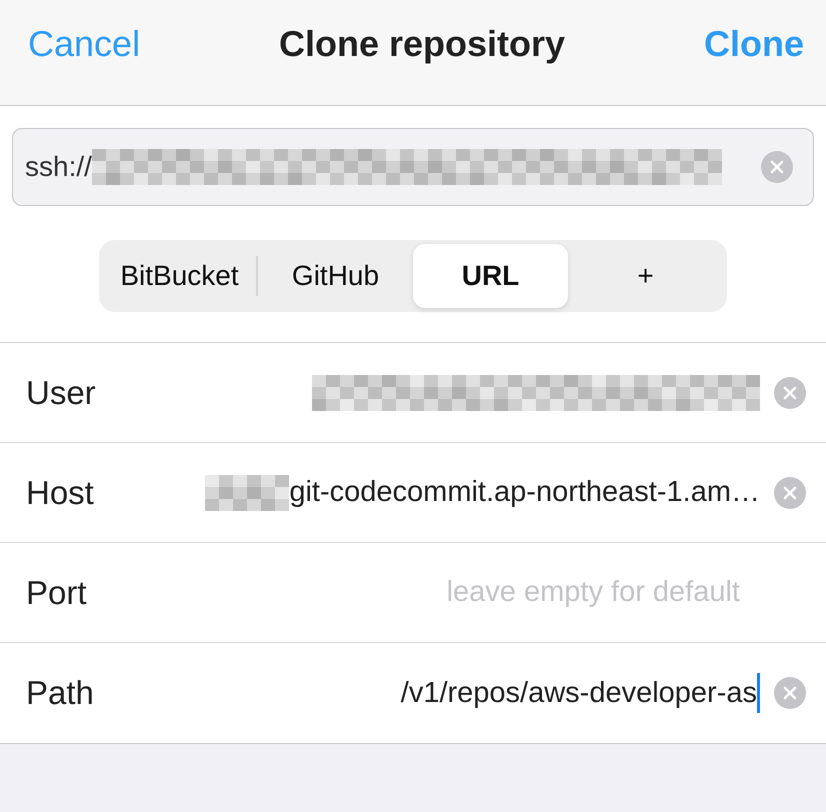  Describe the element at coordinates (422, 43) in the screenshot. I see `window-title: Clone repository` at that location.